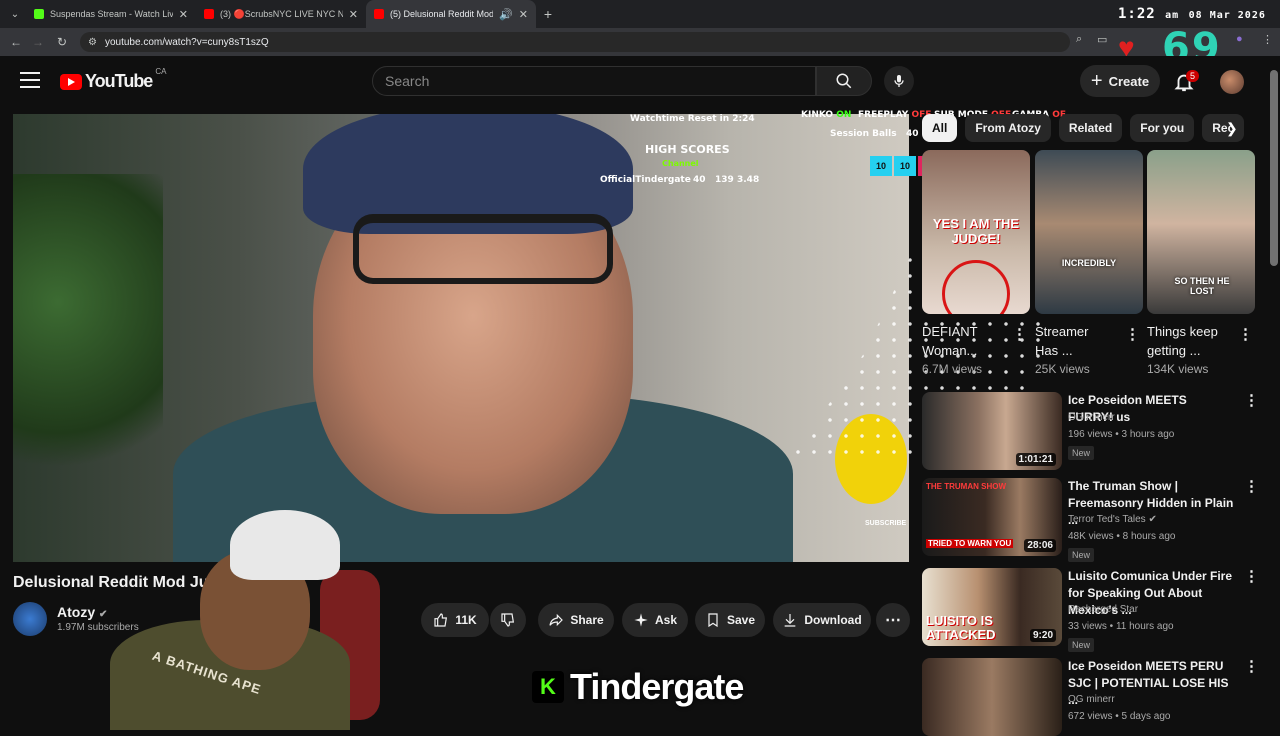 This screenshot has width=1280, height=736. What do you see at coordinates (1193, 76) in the screenshot?
I see `notification-badge: 5` at bounding box center [1193, 76].